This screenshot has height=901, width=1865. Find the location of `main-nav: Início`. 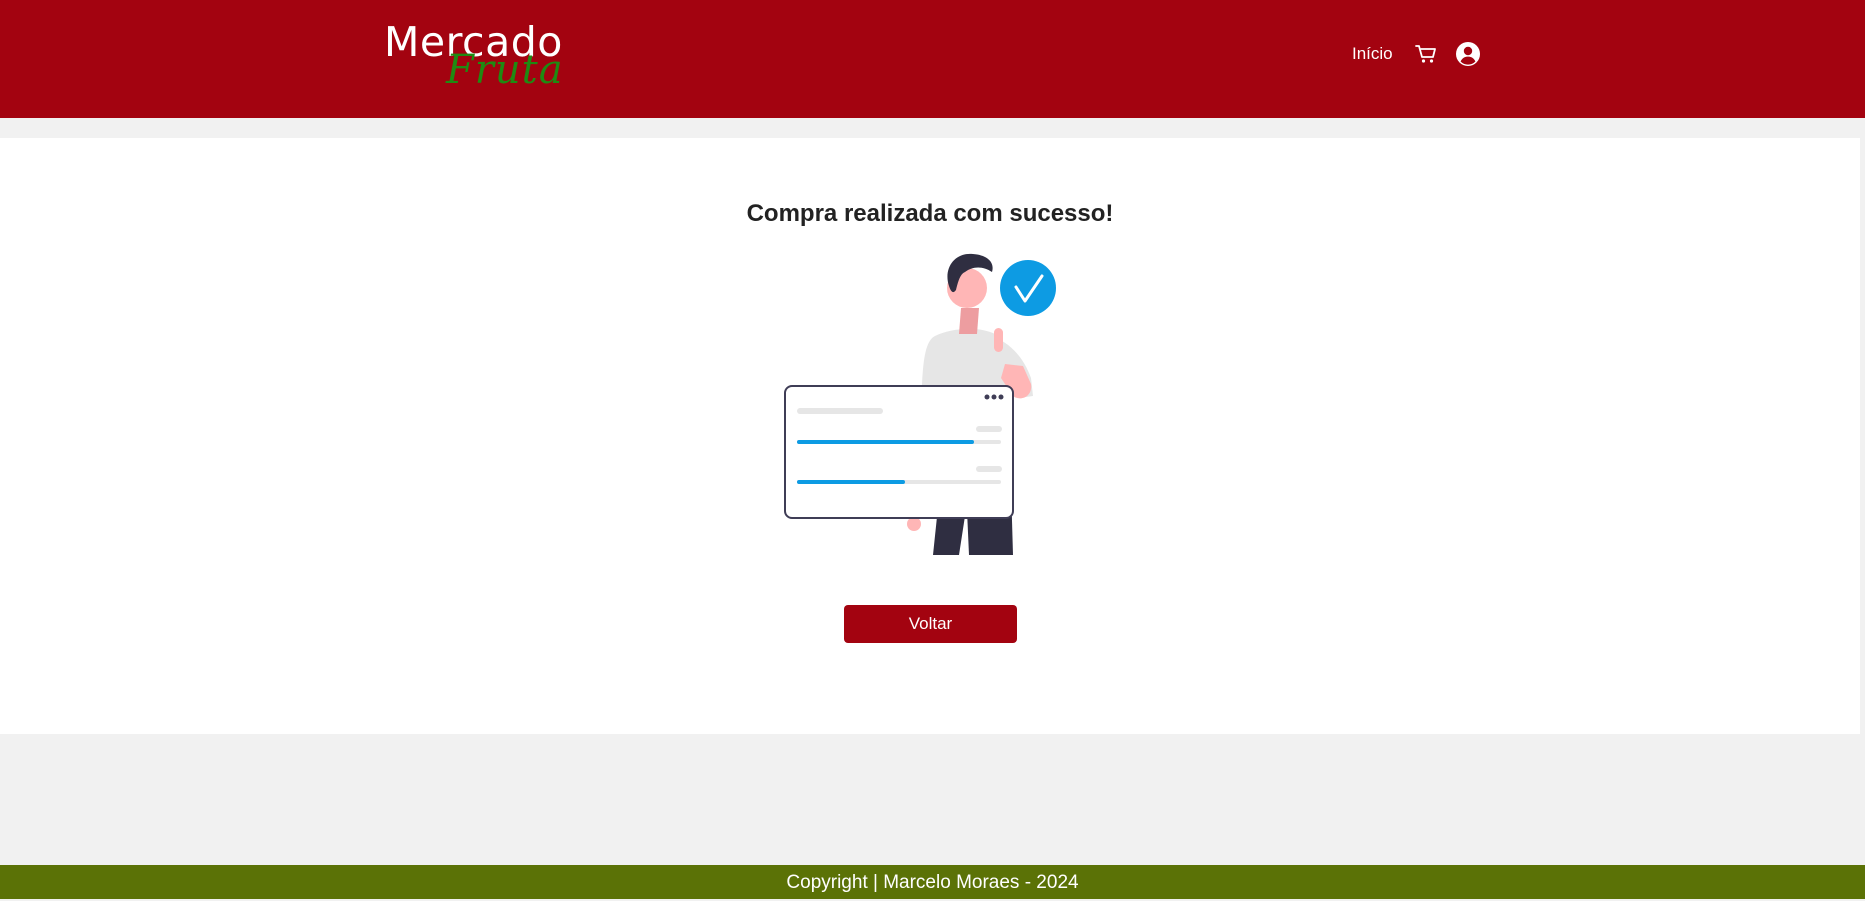

main-nav: Início is located at coordinates (1416, 54).